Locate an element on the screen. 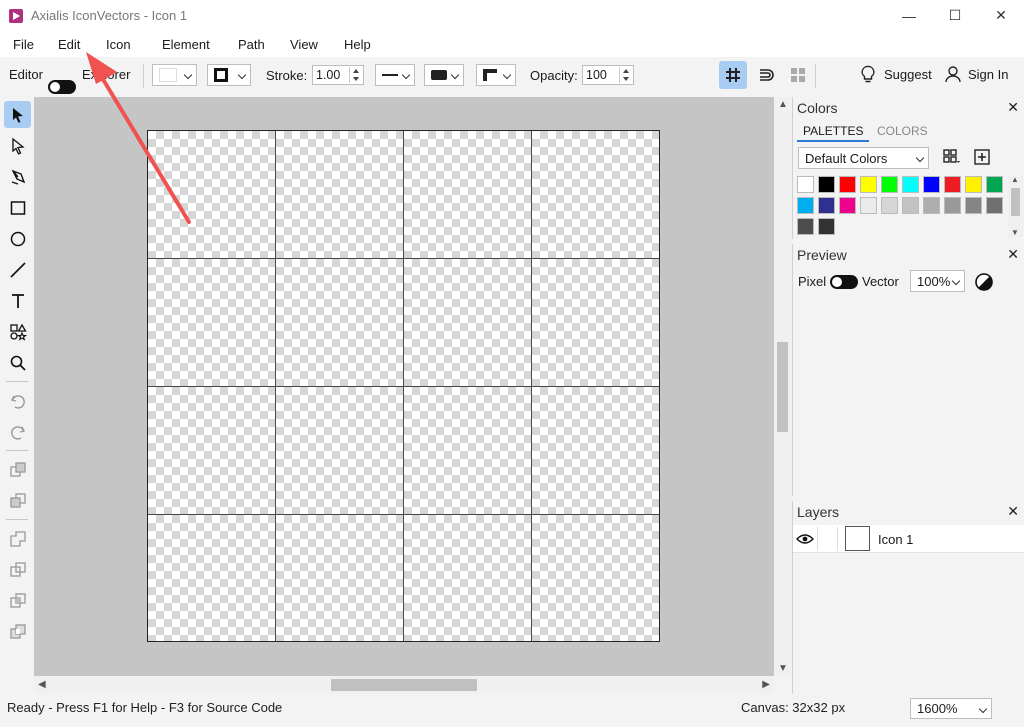 The height and width of the screenshot is (727, 1024). send-back-button is located at coordinates (17, 500).